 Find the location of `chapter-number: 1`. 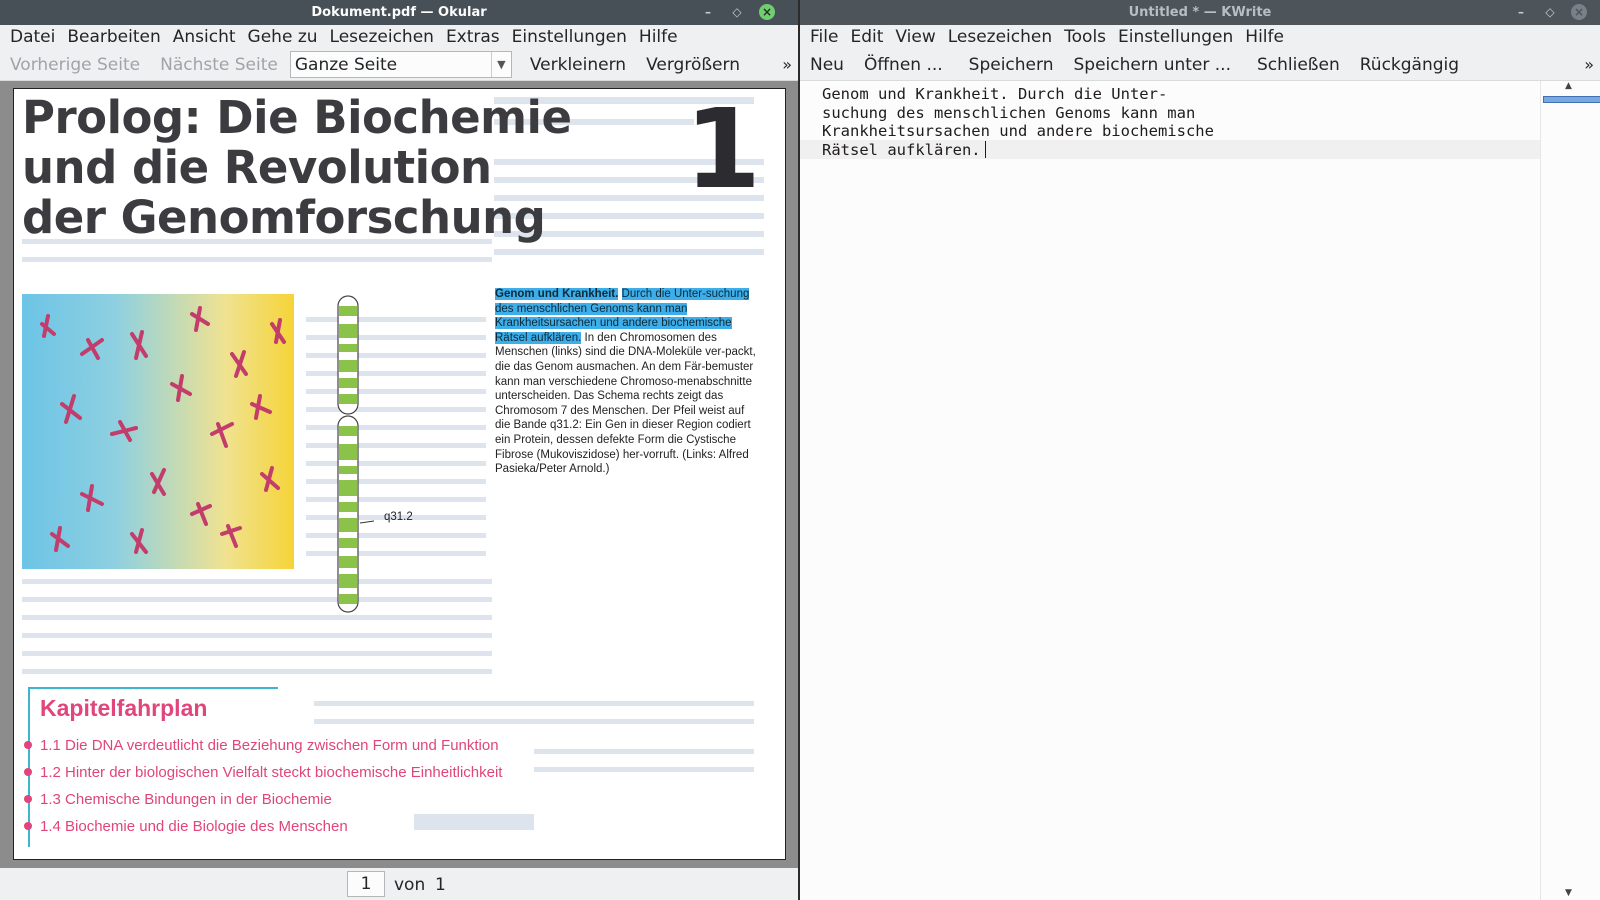

chapter-number: 1 is located at coordinates (722, 150).